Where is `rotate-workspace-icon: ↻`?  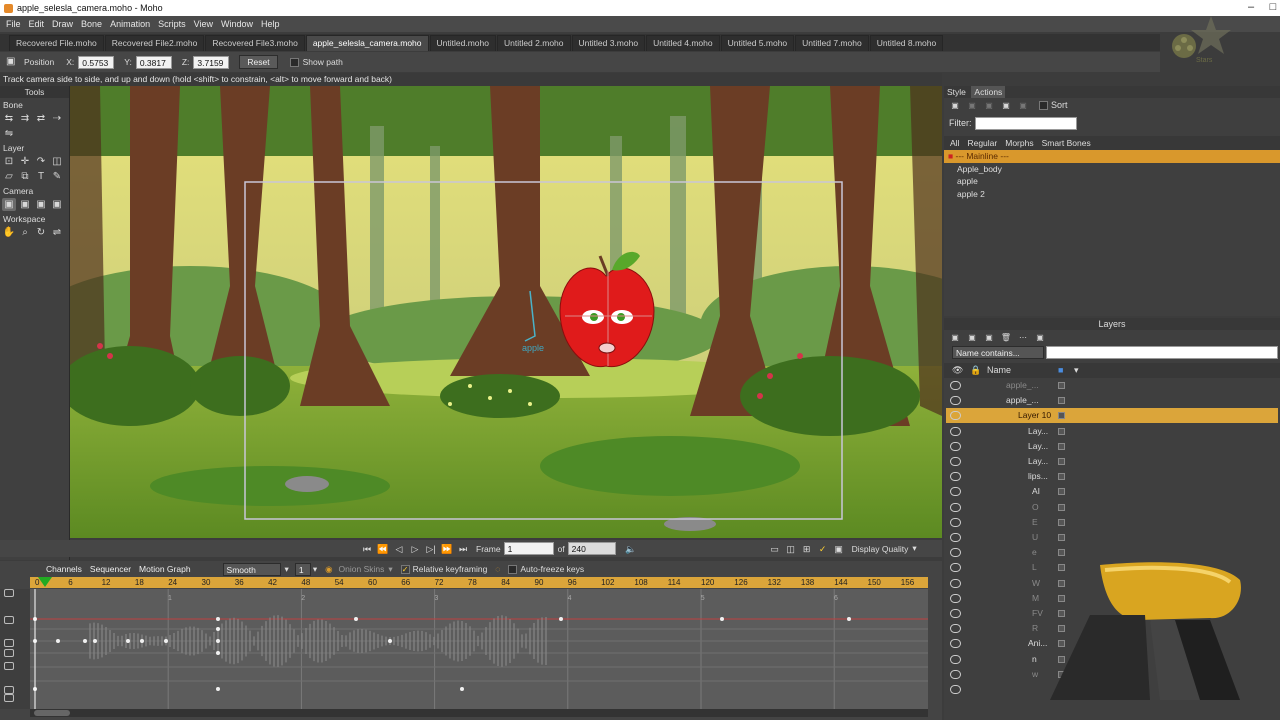
rotate-workspace-icon: ↻ is located at coordinates (41, 232).